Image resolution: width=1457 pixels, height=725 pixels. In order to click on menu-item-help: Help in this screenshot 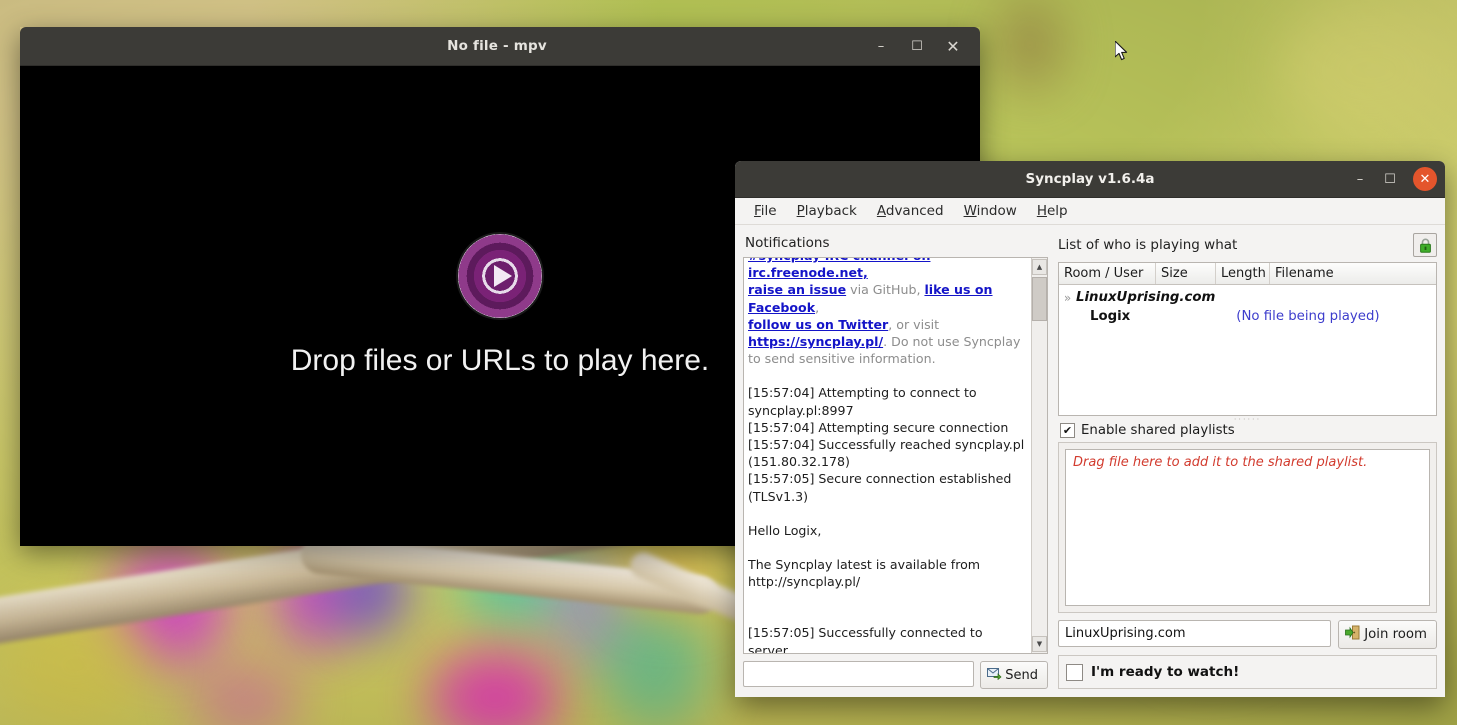, I will do `click(1052, 211)`.